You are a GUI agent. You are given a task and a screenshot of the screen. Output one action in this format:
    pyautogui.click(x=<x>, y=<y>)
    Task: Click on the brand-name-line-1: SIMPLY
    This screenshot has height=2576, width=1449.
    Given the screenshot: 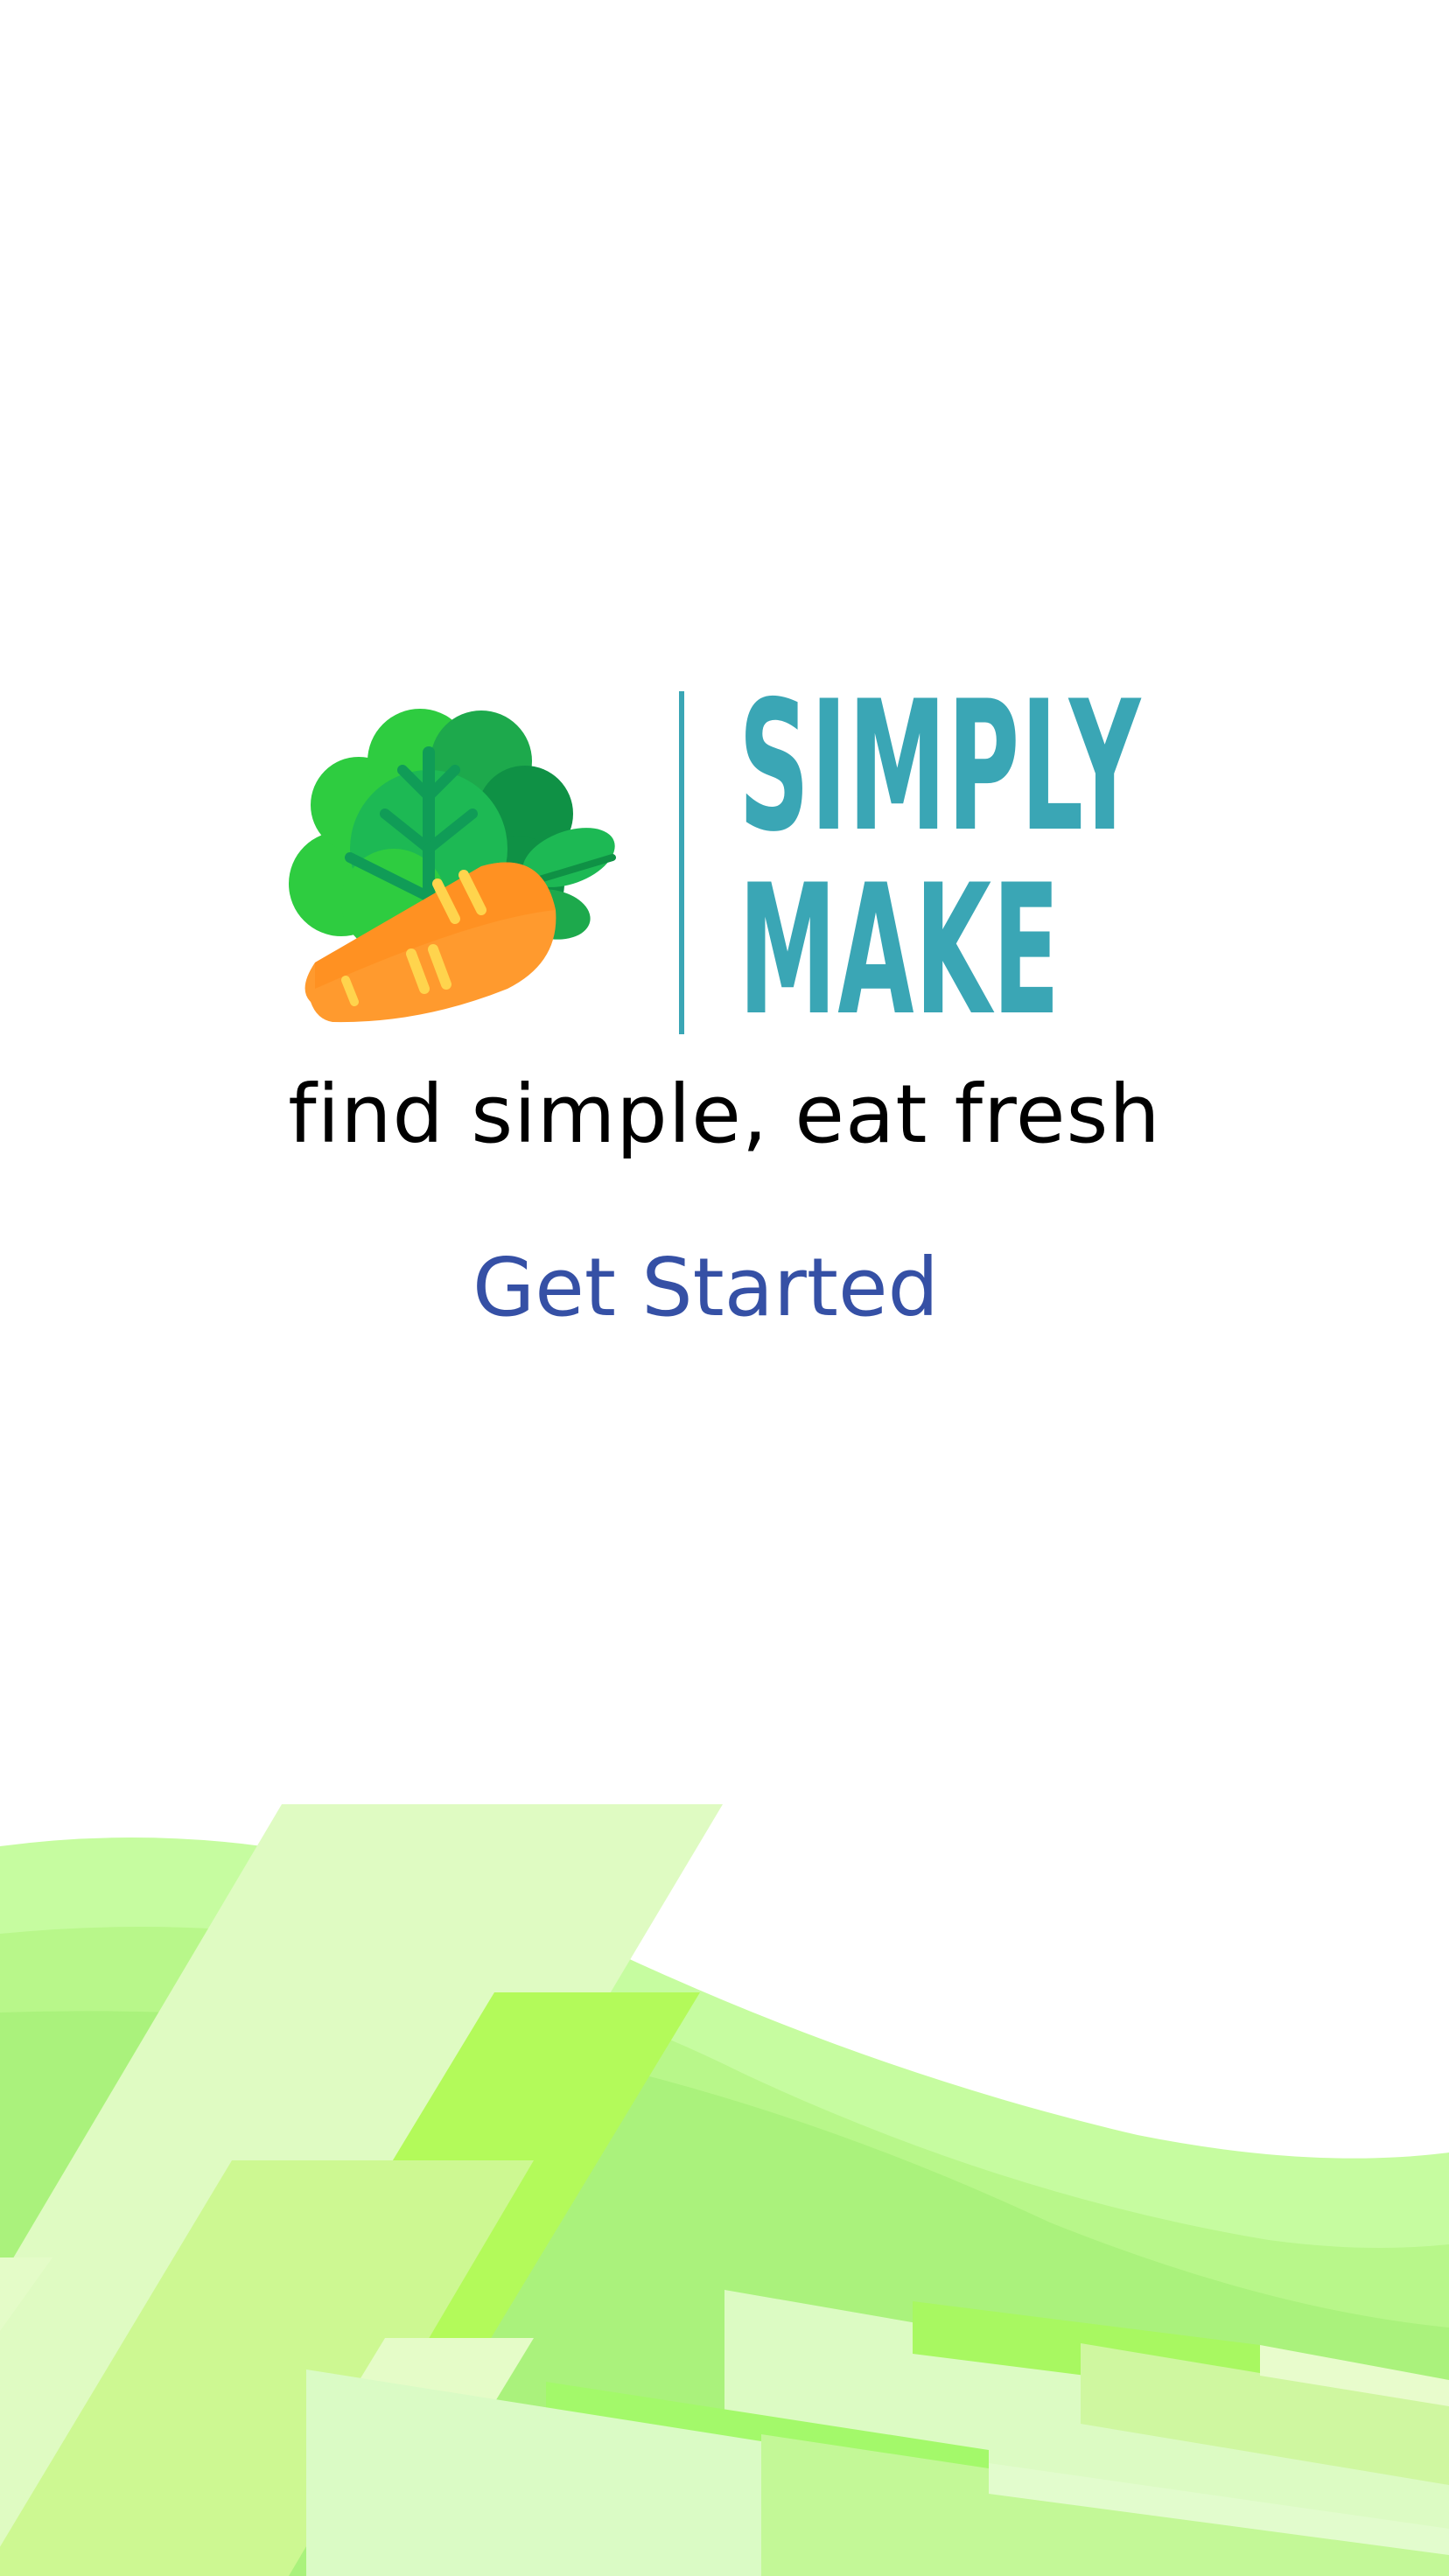 What is the action you would take?
    pyautogui.click(x=940, y=767)
    